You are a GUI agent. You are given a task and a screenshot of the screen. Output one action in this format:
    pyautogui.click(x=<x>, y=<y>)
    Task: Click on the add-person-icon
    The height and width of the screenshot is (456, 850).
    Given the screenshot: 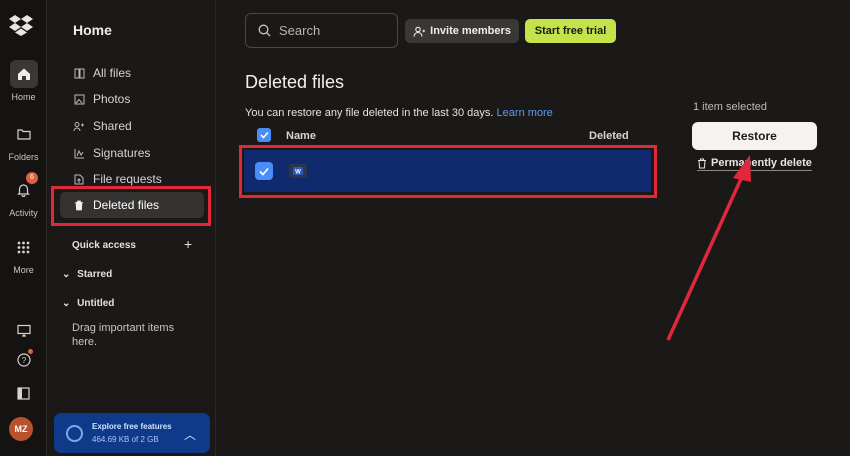 What is the action you would take?
    pyautogui.click(x=419, y=31)
    